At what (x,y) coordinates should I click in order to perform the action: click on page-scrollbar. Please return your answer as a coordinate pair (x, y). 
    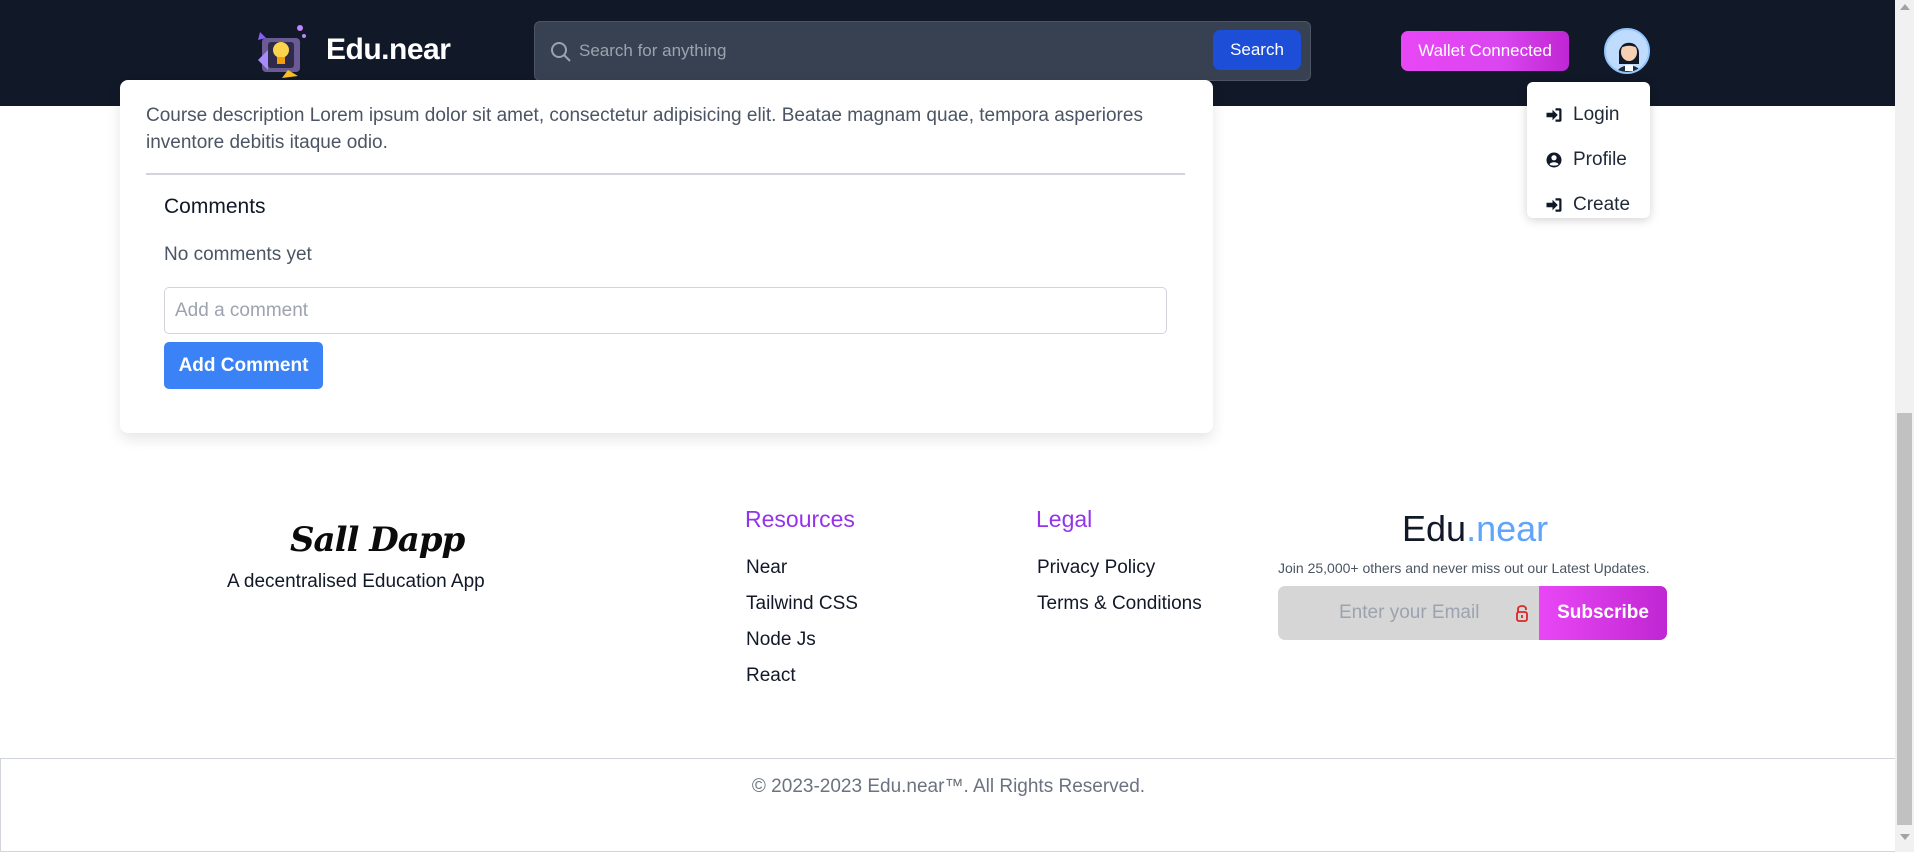
    Looking at the image, I should click on (1904, 426).